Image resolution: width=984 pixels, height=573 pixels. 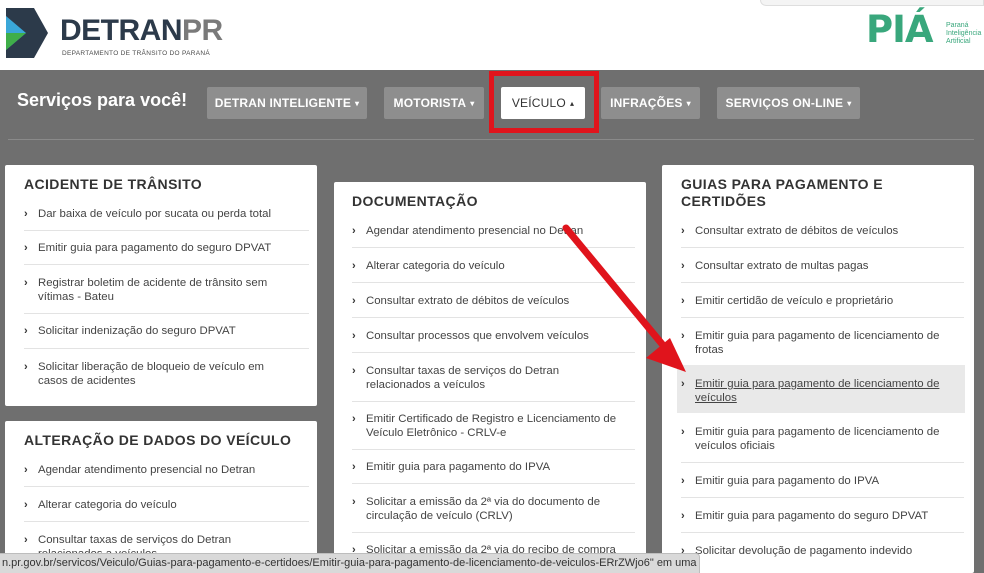 What do you see at coordinates (544, 102) in the screenshot?
I see `red-highlight-annotation` at bounding box center [544, 102].